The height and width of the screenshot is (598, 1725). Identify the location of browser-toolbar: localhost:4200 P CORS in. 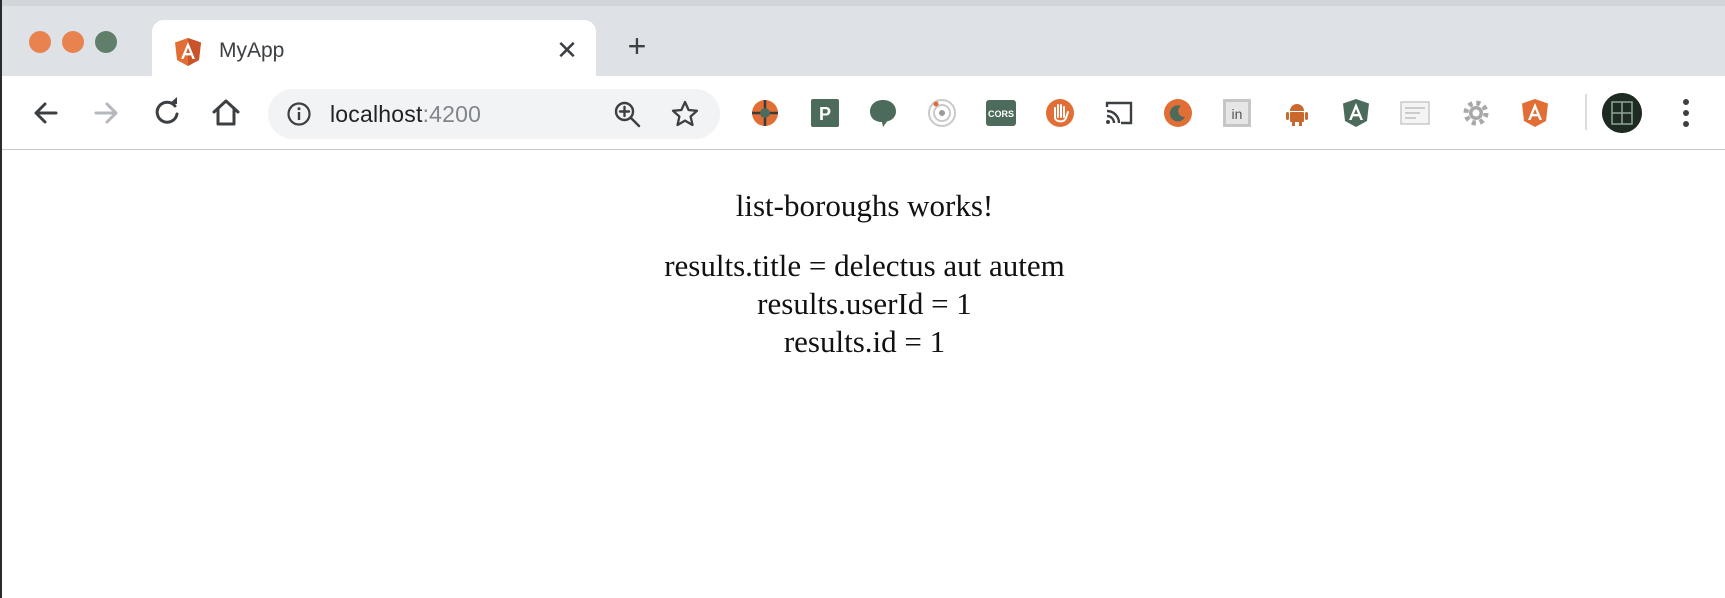
(863, 113).